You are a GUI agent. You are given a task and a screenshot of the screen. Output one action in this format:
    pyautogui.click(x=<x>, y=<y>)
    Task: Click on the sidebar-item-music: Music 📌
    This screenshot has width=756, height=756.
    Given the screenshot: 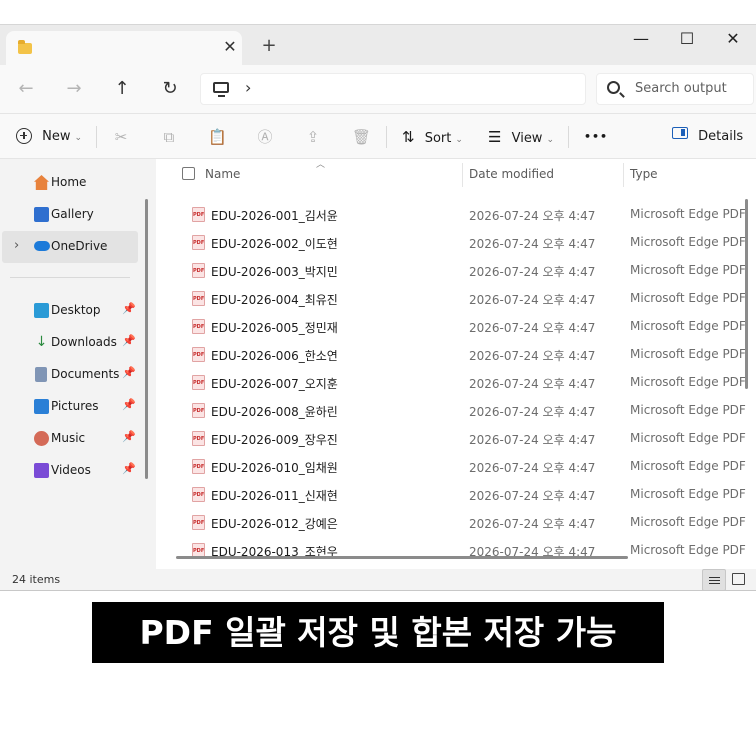 What is the action you would take?
    pyautogui.click(x=70, y=439)
    